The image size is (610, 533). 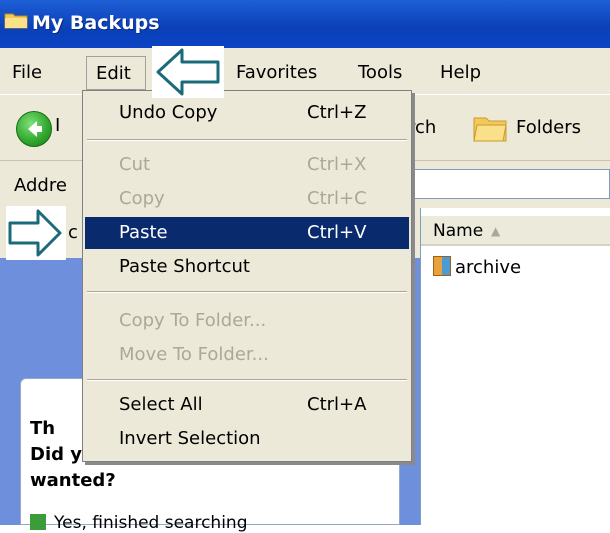 What do you see at coordinates (305, 24) in the screenshot?
I see `title-bar: My Backups` at bounding box center [305, 24].